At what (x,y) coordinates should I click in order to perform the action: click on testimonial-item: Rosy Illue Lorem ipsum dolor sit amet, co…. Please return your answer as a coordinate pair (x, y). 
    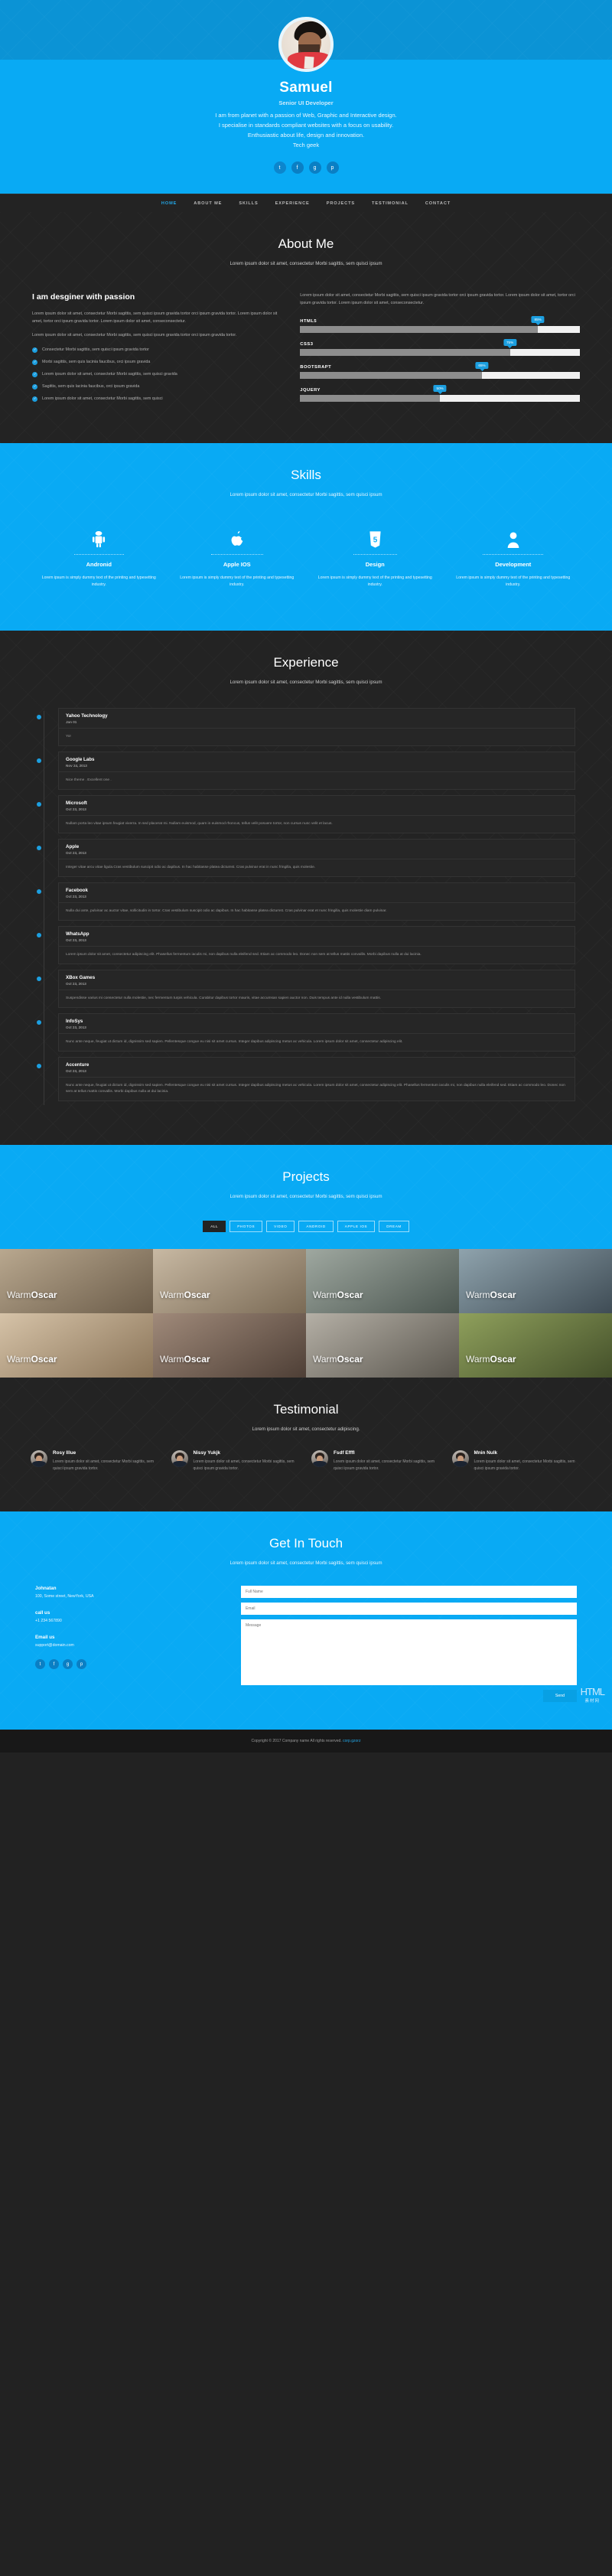
    Looking at the image, I should click on (96, 1461).